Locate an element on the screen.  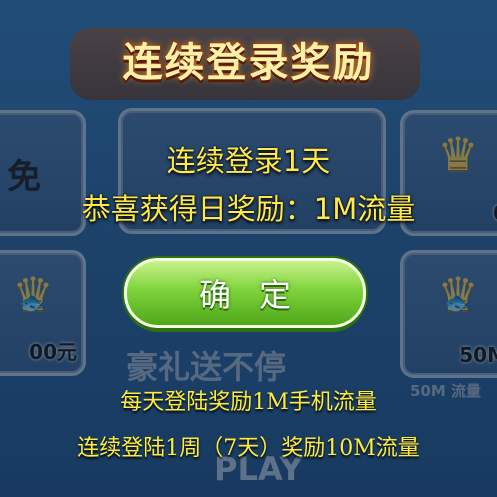
daily-reward-info: 每天登陆奖励1M手机流量 is located at coordinates (248, 402).